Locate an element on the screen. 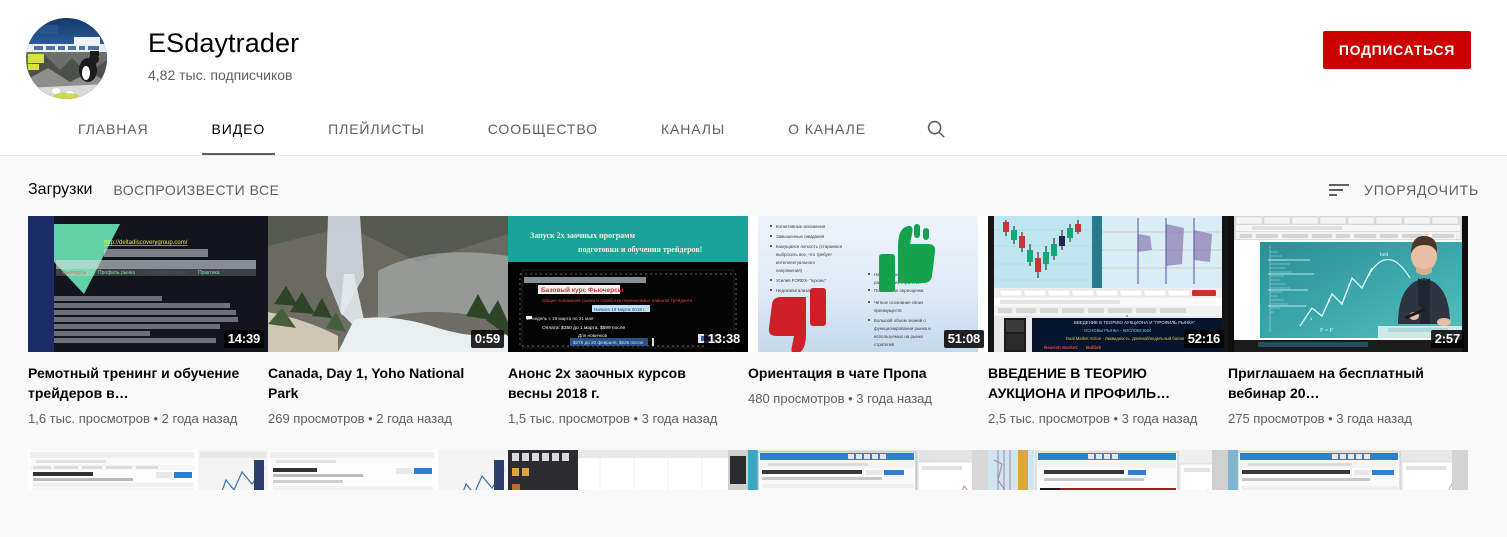 This screenshot has height=537, width=1507. video-meta: 480 просмотров • 3 года назад is located at coordinates (840, 398).